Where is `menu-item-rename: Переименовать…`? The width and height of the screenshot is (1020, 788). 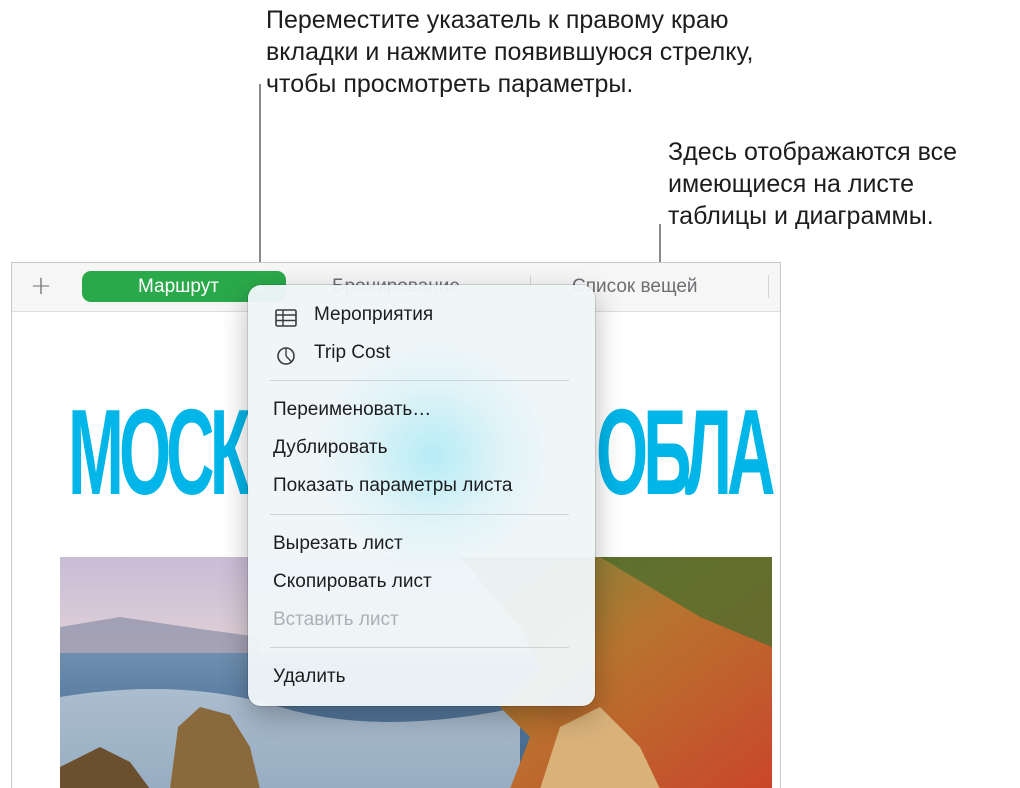
menu-item-rename: Переименовать… is located at coordinates (352, 410).